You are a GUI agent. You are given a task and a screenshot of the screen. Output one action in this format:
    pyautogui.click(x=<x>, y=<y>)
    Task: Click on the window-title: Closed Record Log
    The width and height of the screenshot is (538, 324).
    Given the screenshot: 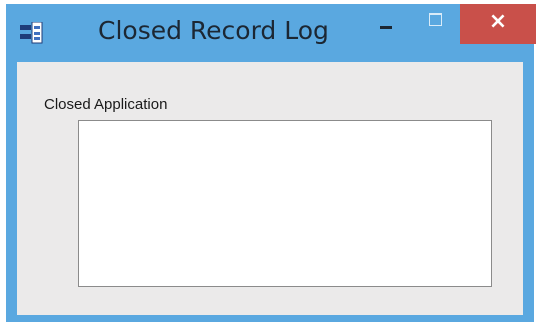 What is the action you would take?
    pyautogui.click(x=213, y=30)
    